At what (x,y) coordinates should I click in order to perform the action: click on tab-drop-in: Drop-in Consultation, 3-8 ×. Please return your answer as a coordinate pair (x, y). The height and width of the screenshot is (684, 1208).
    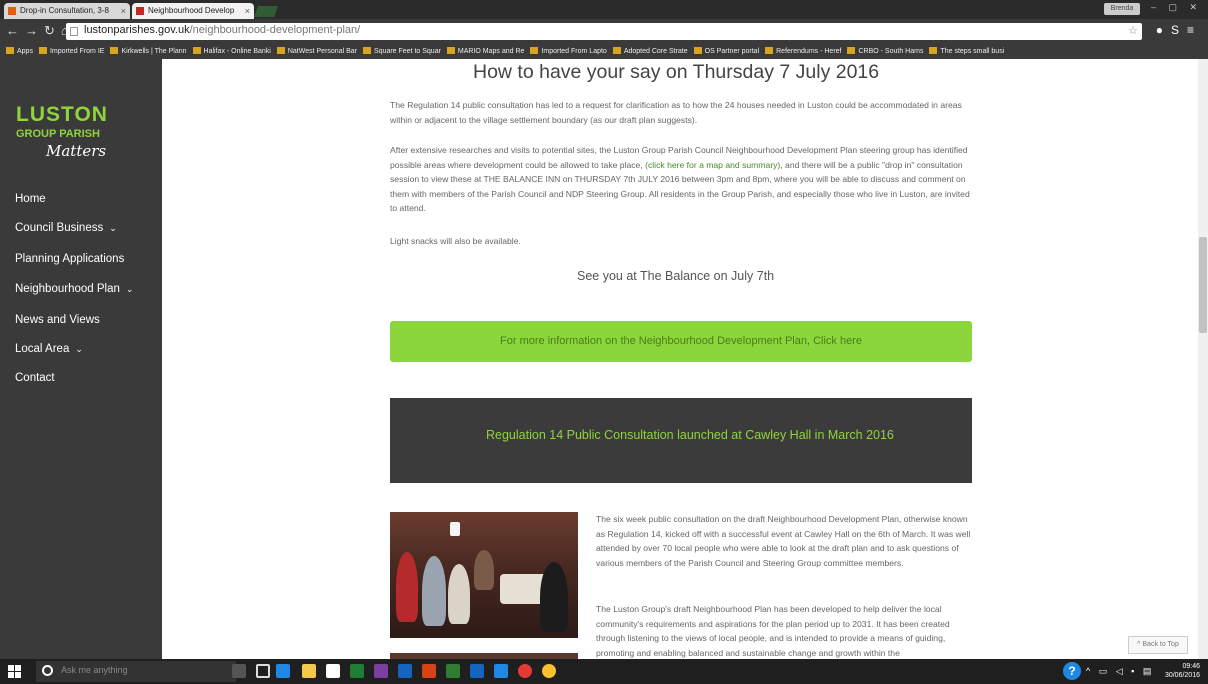
    Looking at the image, I should click on (67, 11).